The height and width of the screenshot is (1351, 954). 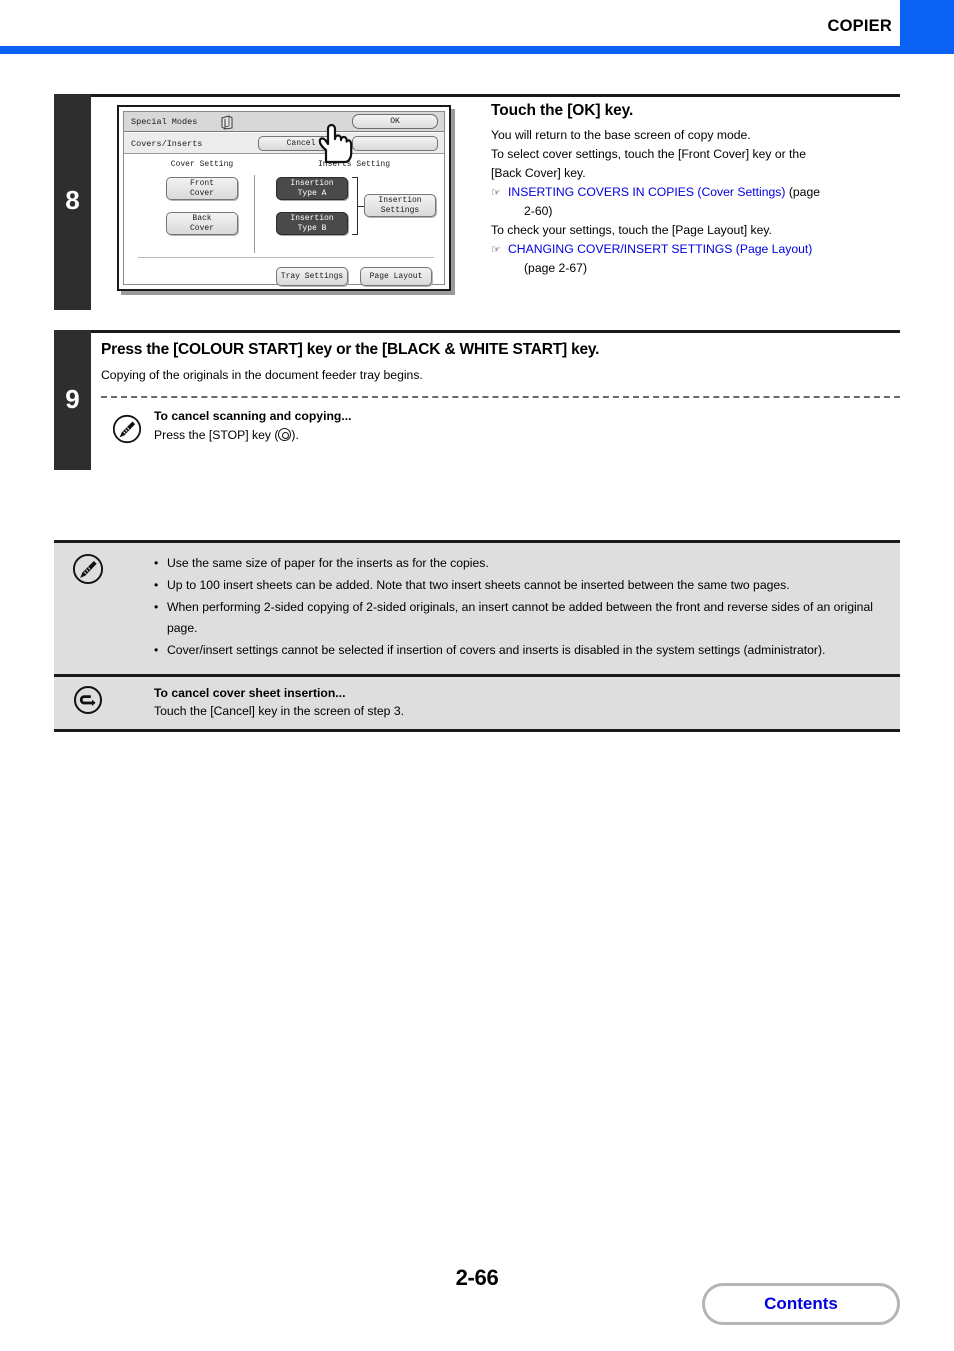 I want to click on step-9-number-badge: 9, so click(x=72, y=400).